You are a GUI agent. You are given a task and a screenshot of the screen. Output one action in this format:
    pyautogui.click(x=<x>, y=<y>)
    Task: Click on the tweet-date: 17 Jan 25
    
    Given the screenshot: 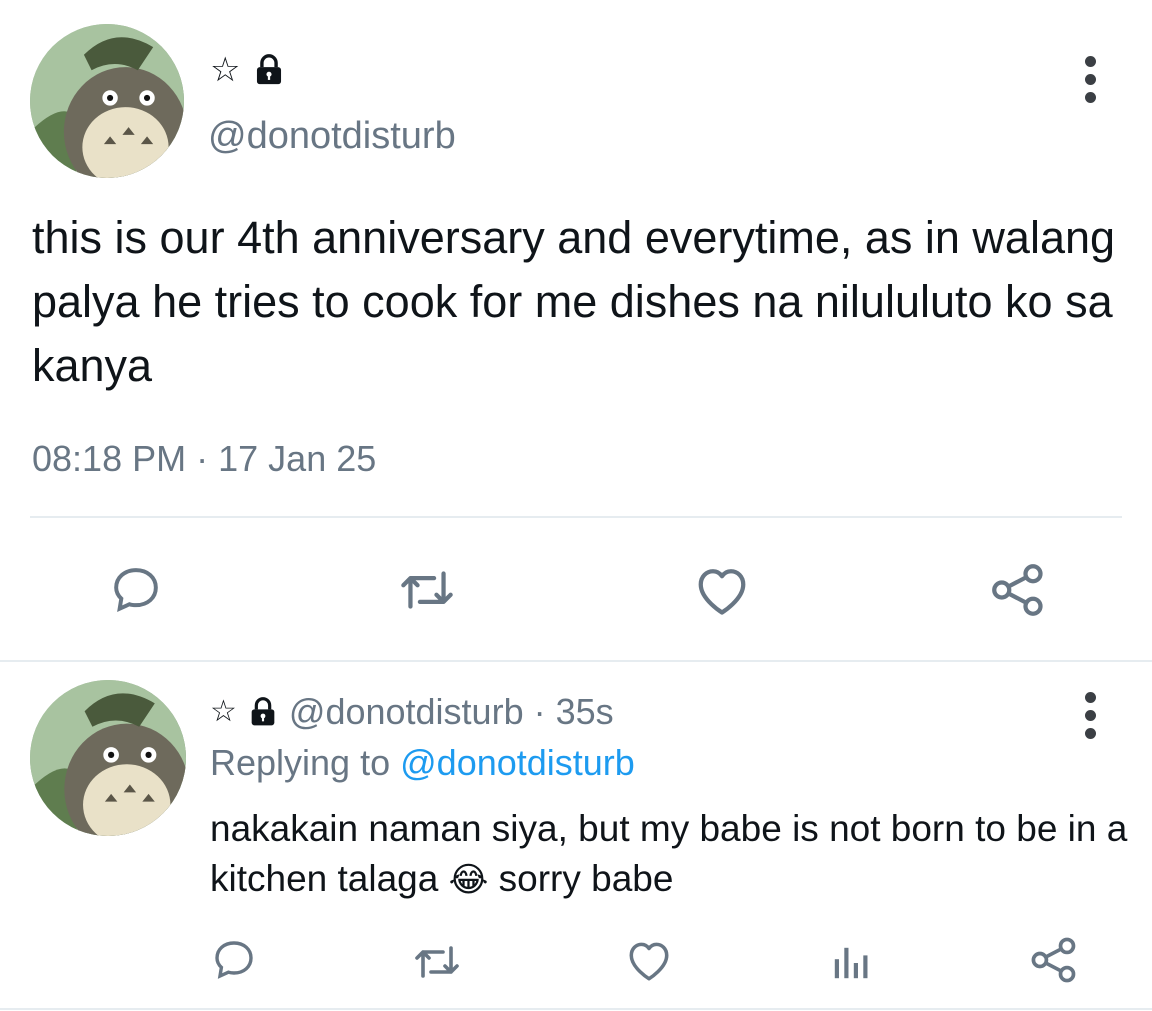 What is the action you would take?
    pyautogui.click(x=297, y=458)
    